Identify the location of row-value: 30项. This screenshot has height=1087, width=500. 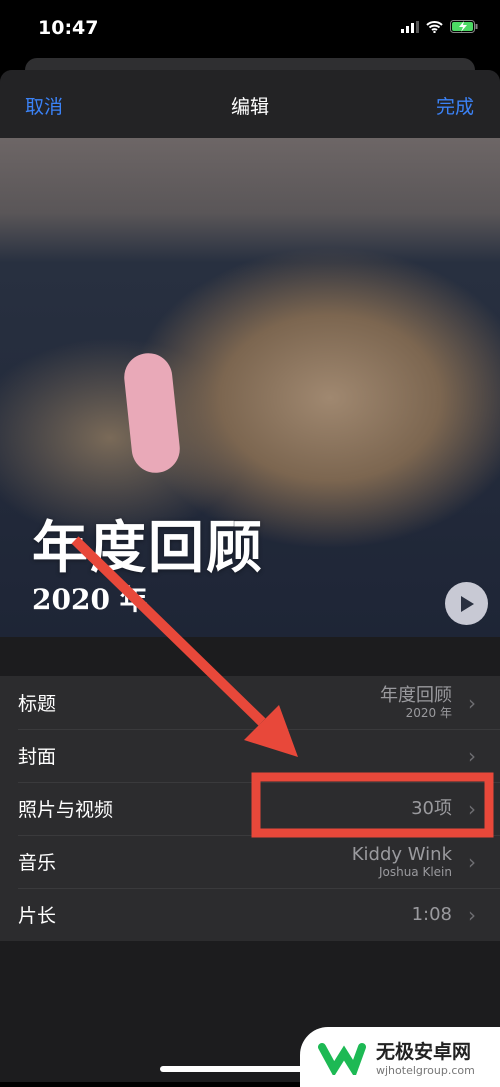
(431, 808).